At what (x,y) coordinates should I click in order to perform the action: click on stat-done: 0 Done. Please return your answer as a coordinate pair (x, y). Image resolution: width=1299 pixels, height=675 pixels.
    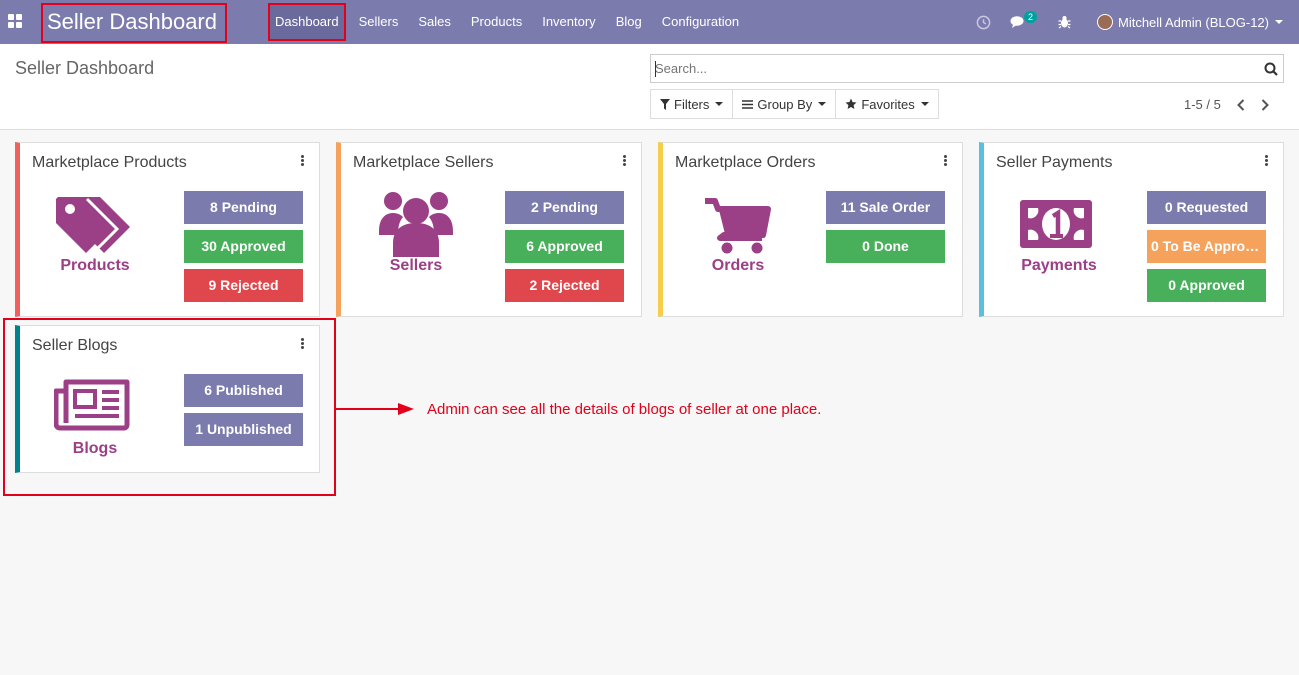
    Looking at the image, I should click on (885, 246).